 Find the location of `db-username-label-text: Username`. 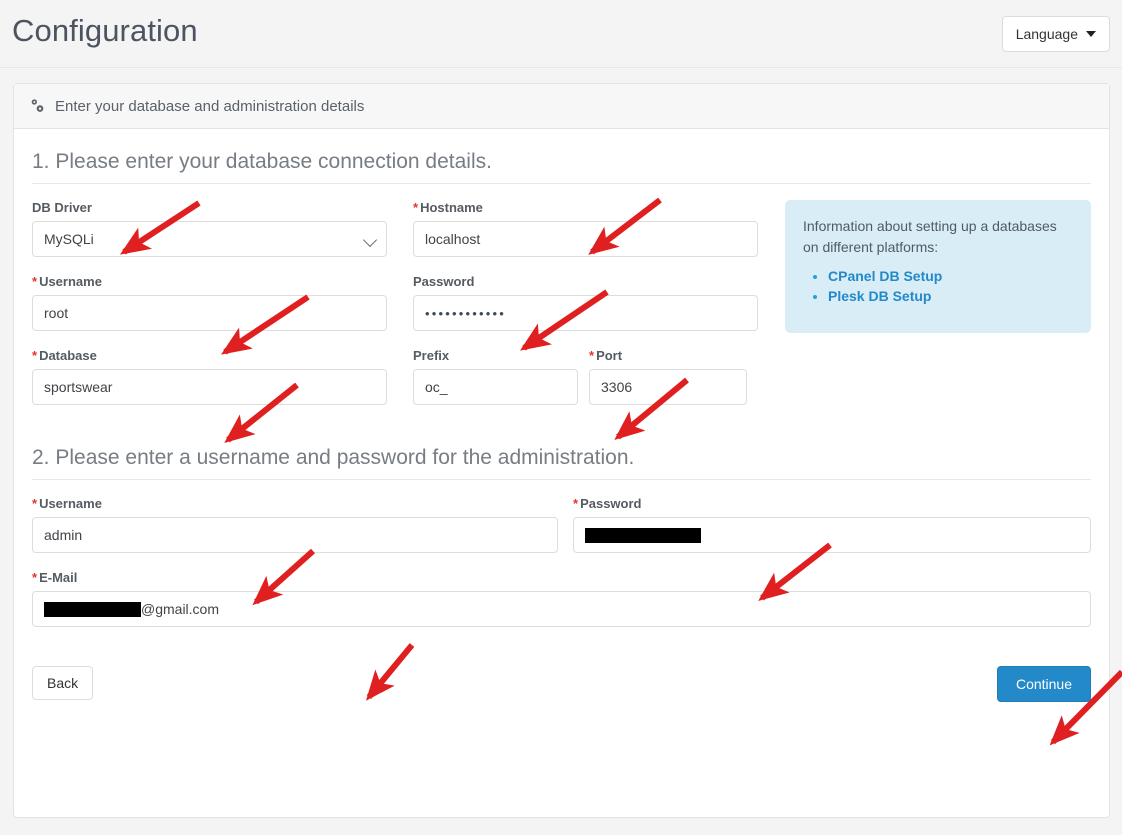

db-username-label-text: Username is located at coordinates (70, 281).